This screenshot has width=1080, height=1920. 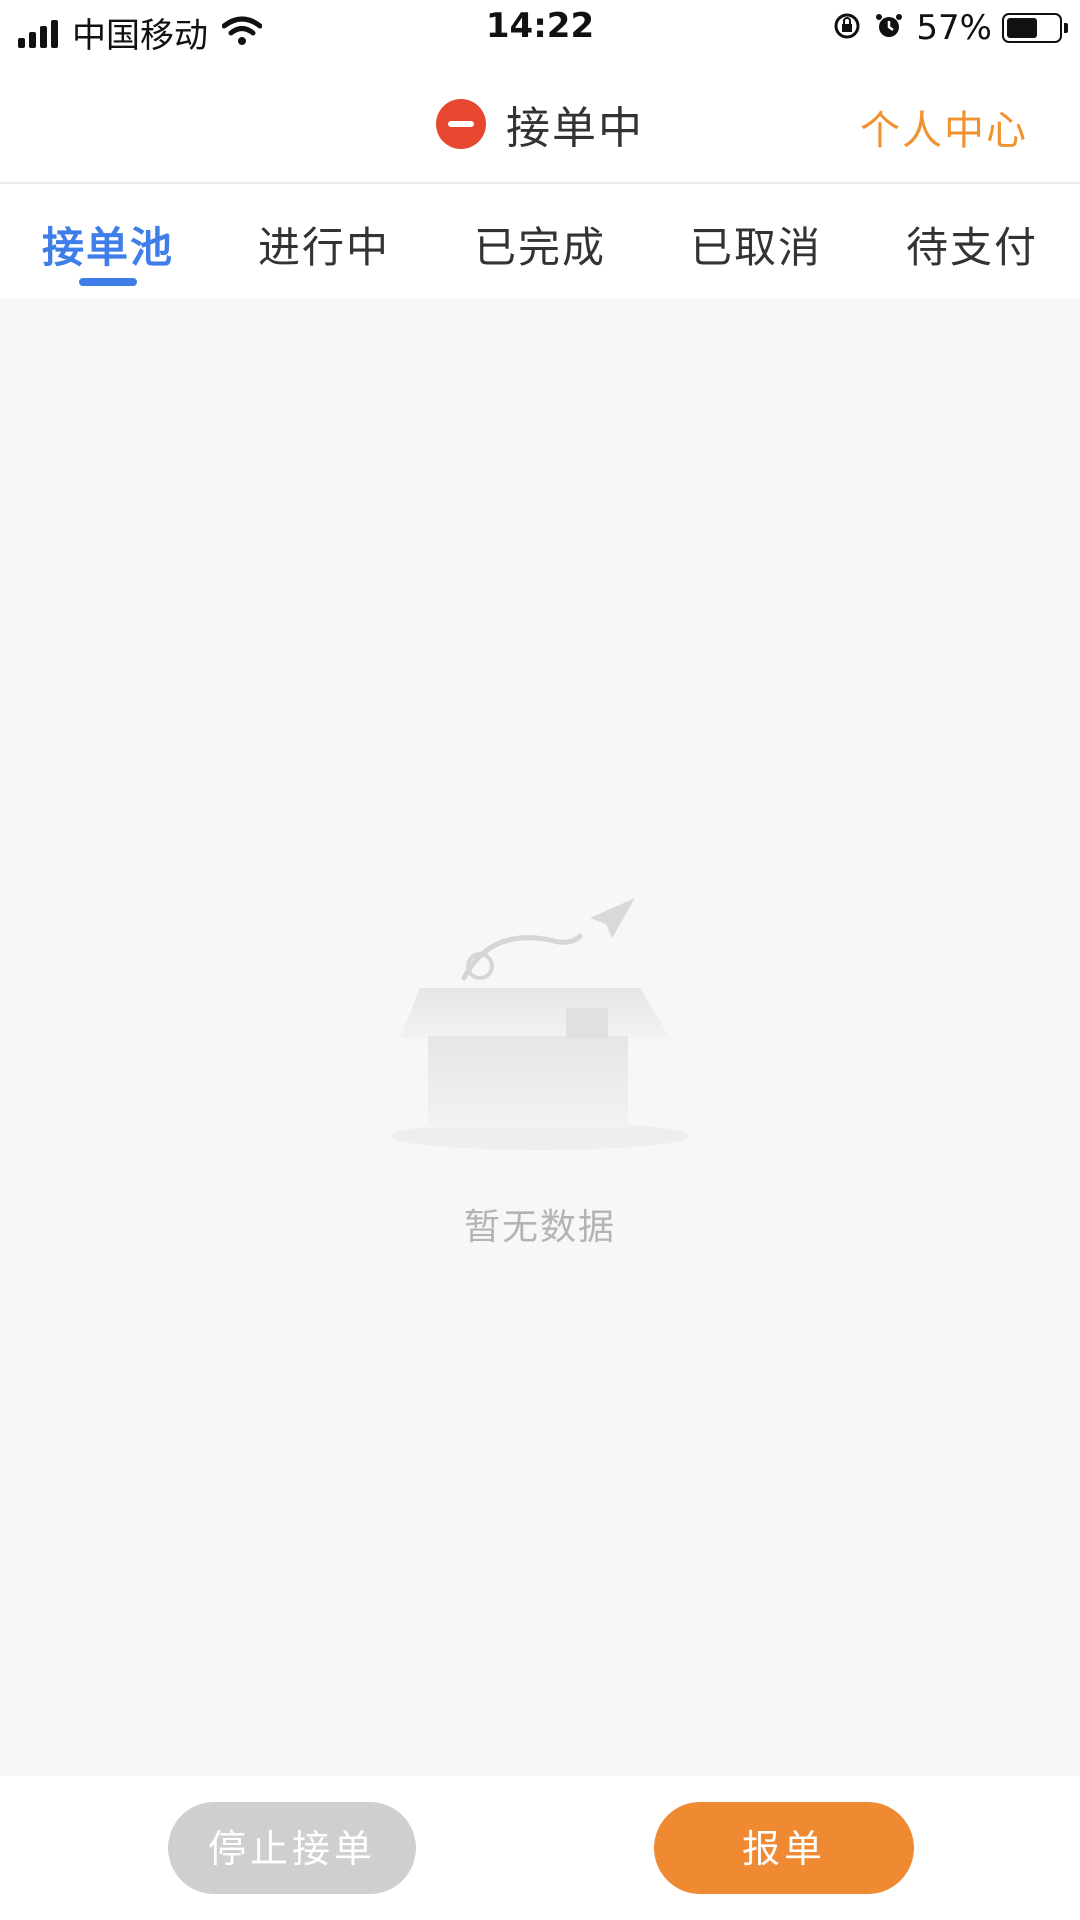 What do you see at coordinates (461, 124) in the screenshot?
I see `stop-icon` at bounding box center [461, 124].